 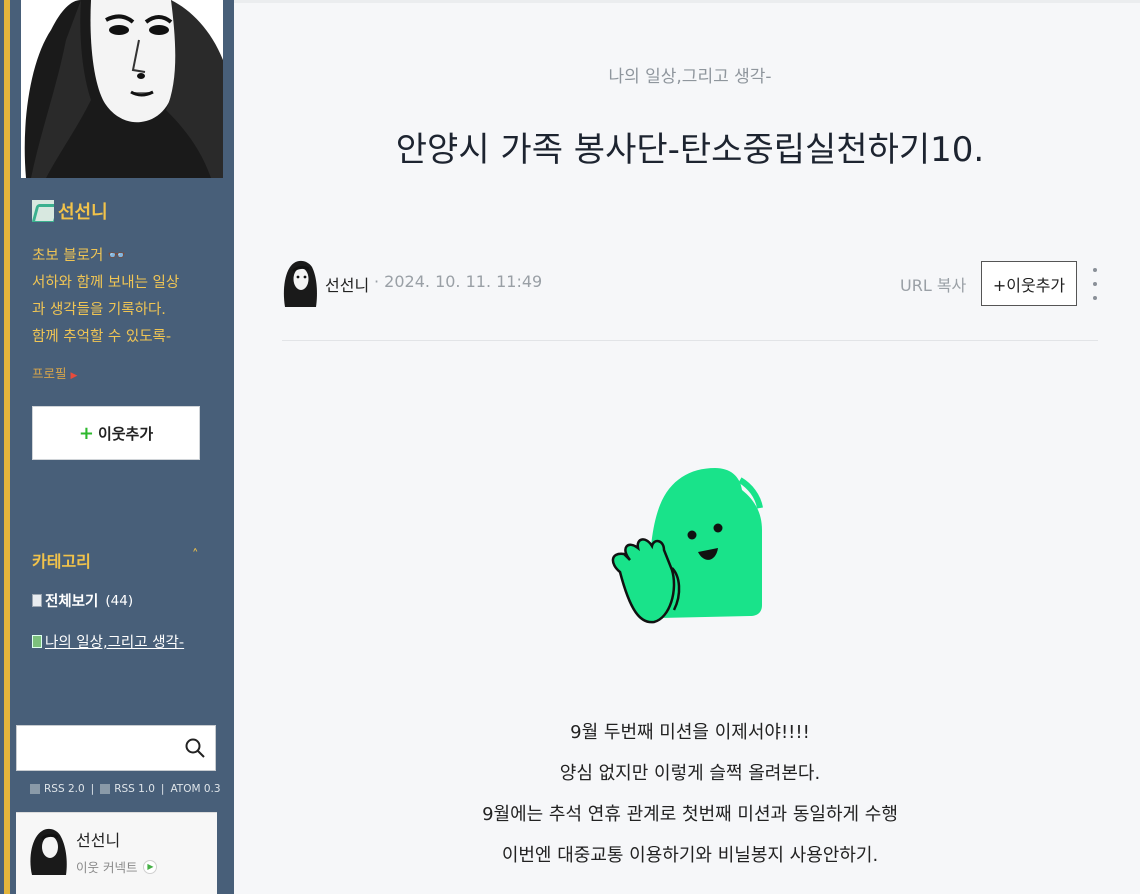 What do you see at coordinates (125, 433) in the screenshot?
I see `add-neighbor-label: 이웃추가` at bounding box center [125, 433].